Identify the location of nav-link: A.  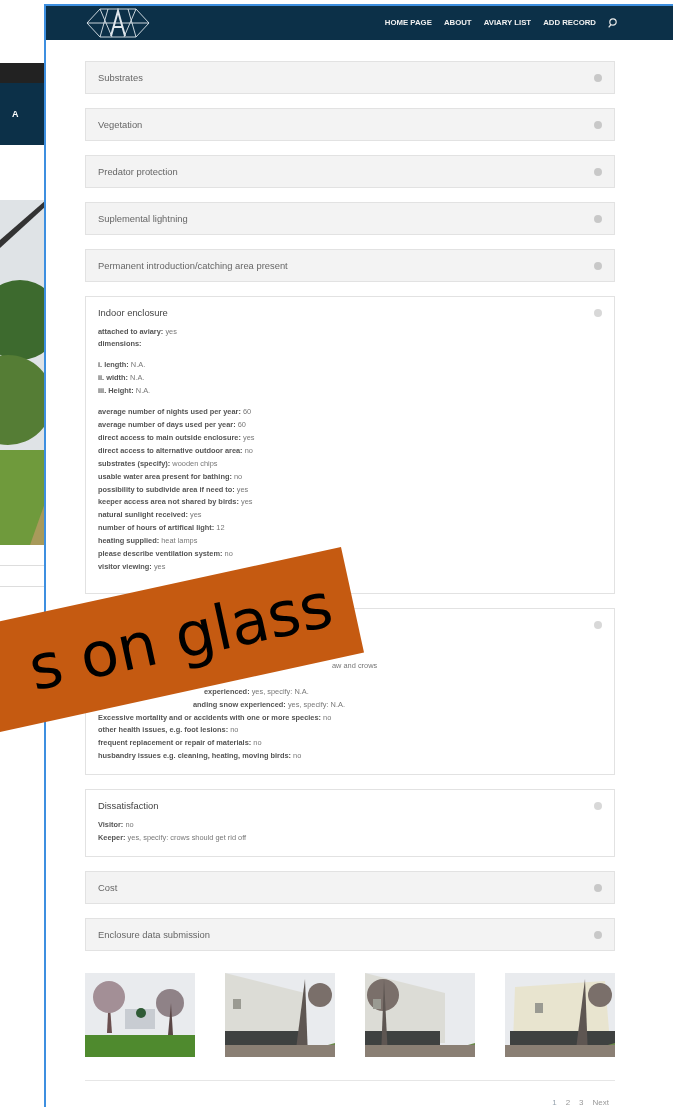
(15, 114).